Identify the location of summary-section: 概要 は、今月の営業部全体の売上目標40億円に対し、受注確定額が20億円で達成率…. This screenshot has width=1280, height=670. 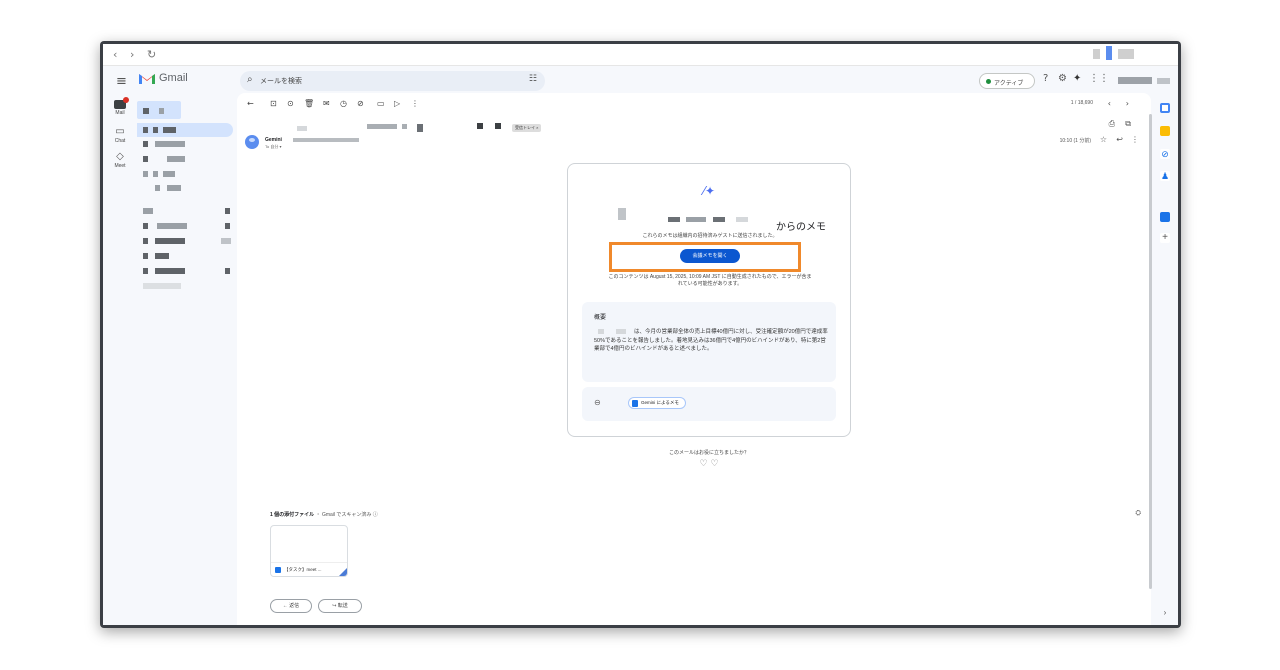
(709, 342).